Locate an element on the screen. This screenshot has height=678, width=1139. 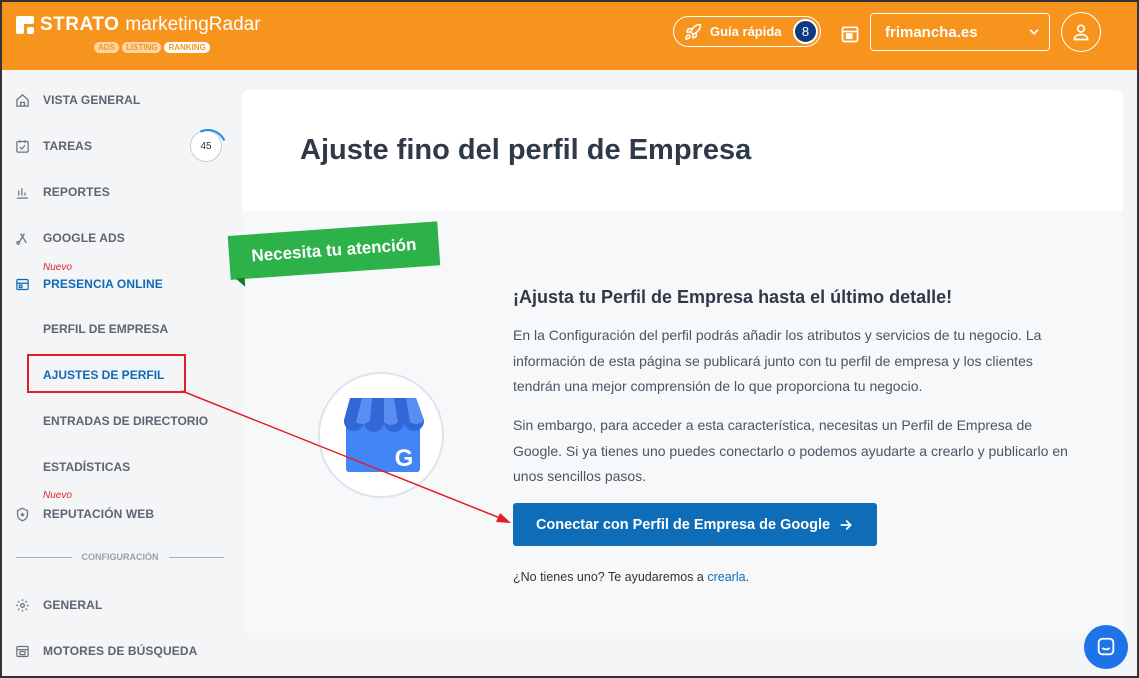
sidebar-item-online-presence: PRESENCIA ONLINE is located at coordinates (88, 284).